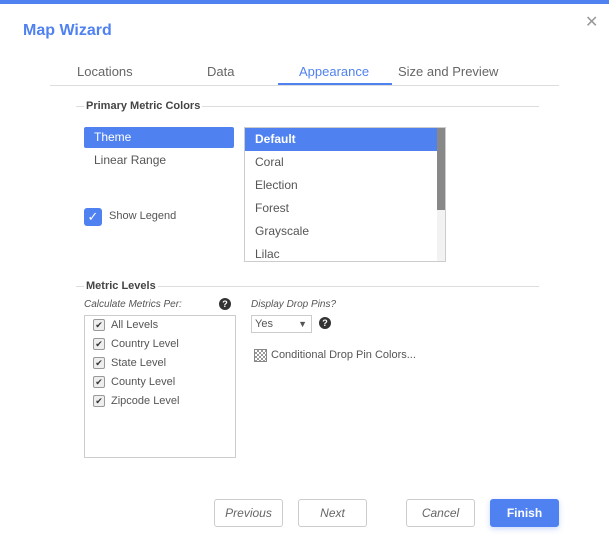  Describe the element at coordinates (341, 162) in the screenshot. I see `theme-item: Coral` at that location.